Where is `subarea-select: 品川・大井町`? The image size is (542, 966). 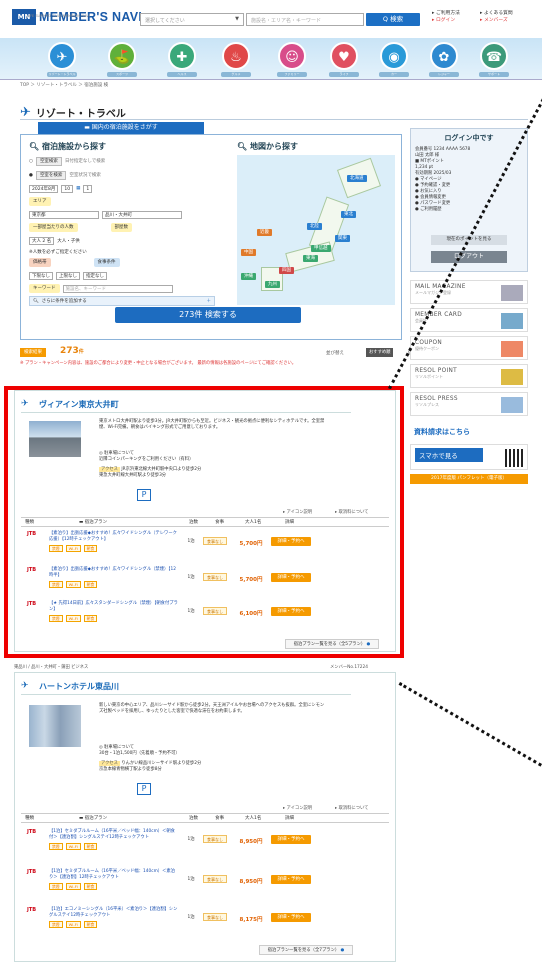 subarea-select: 品川・大井町 is located at coordinates (142, 214).